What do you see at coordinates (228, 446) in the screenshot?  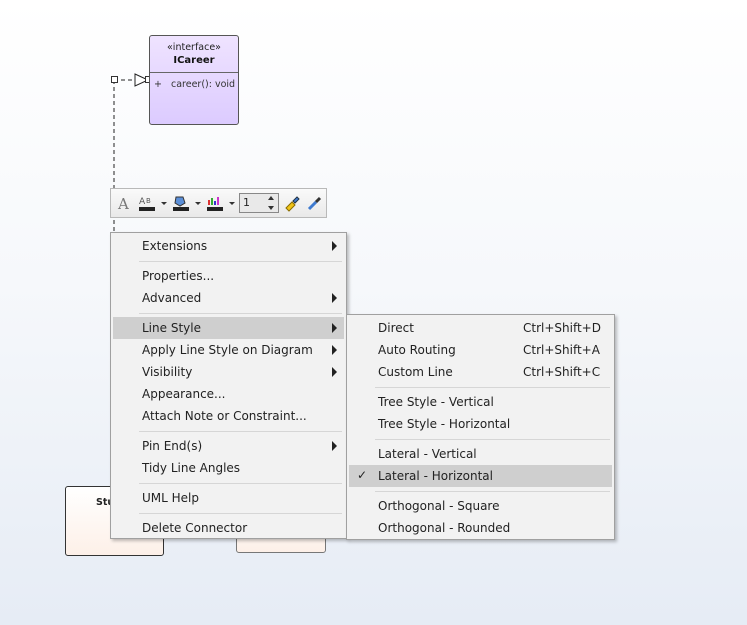 I see `menu-item-pin-ends: Pin End(s)` at bounding box center [228, 446].